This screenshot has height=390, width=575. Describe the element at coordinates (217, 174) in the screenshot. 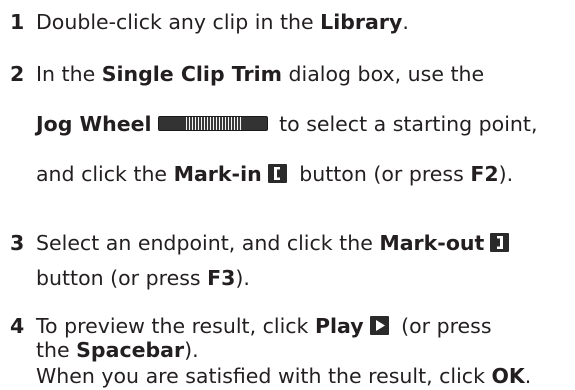

I see `mark-in-label: Mark-in` at that location.